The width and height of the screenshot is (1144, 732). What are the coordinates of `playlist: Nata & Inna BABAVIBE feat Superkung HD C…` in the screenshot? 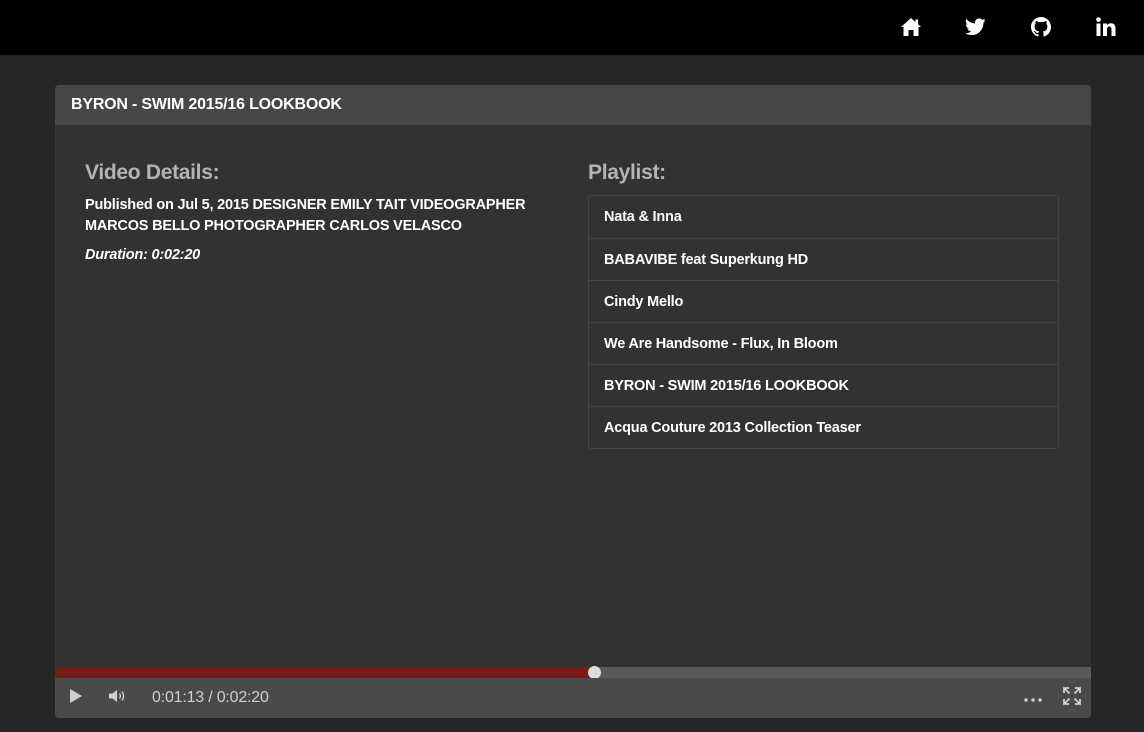 It's located at (823, 322).